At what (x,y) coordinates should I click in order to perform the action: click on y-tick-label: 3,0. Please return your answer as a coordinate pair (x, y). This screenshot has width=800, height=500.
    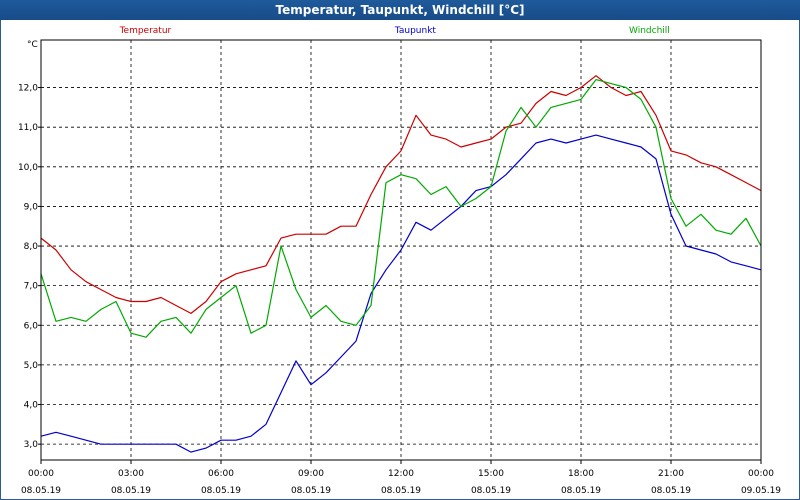
    Looking at the image, I should click on (31, 445).